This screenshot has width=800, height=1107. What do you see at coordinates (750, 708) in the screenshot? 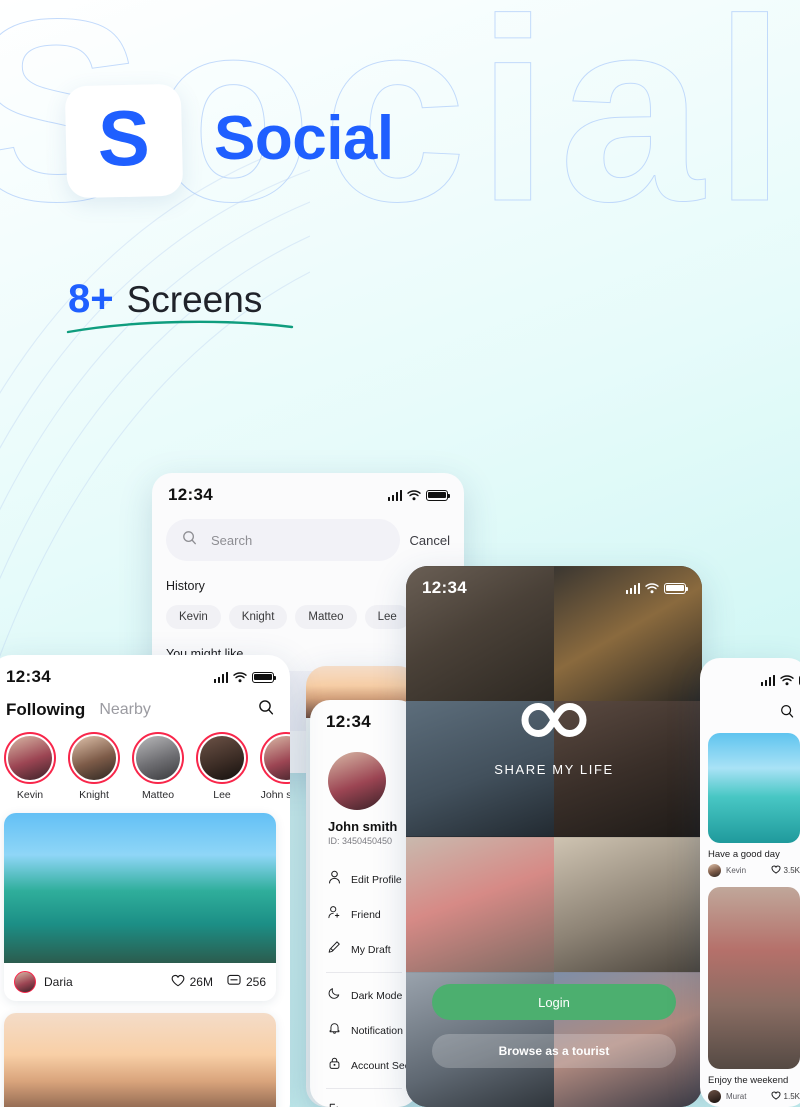
I see `explore-search-row` at bounding box center [750, 708].